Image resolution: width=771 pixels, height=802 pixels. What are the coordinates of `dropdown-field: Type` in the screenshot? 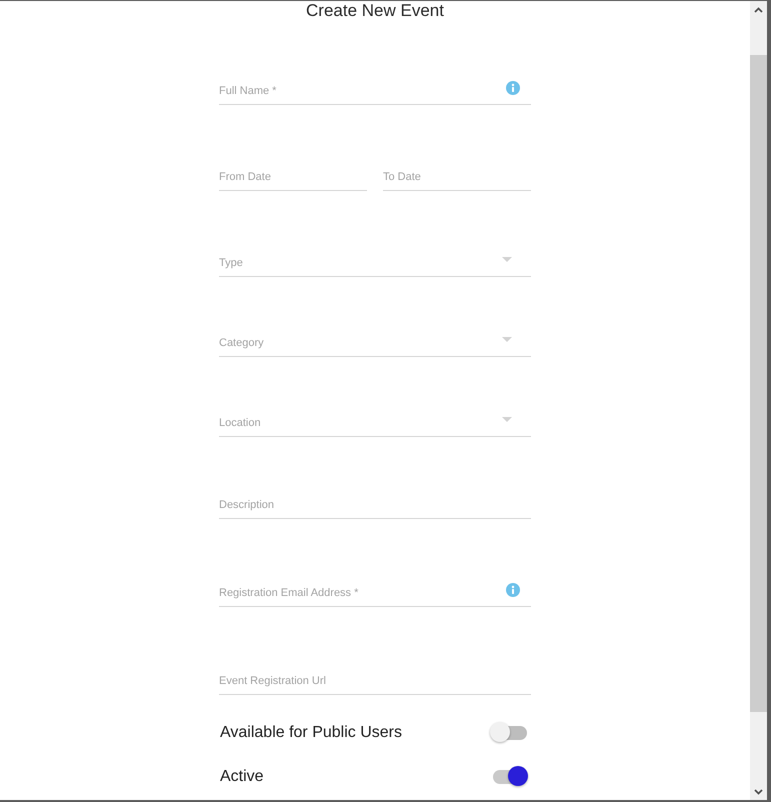 It's located at (375, 263).